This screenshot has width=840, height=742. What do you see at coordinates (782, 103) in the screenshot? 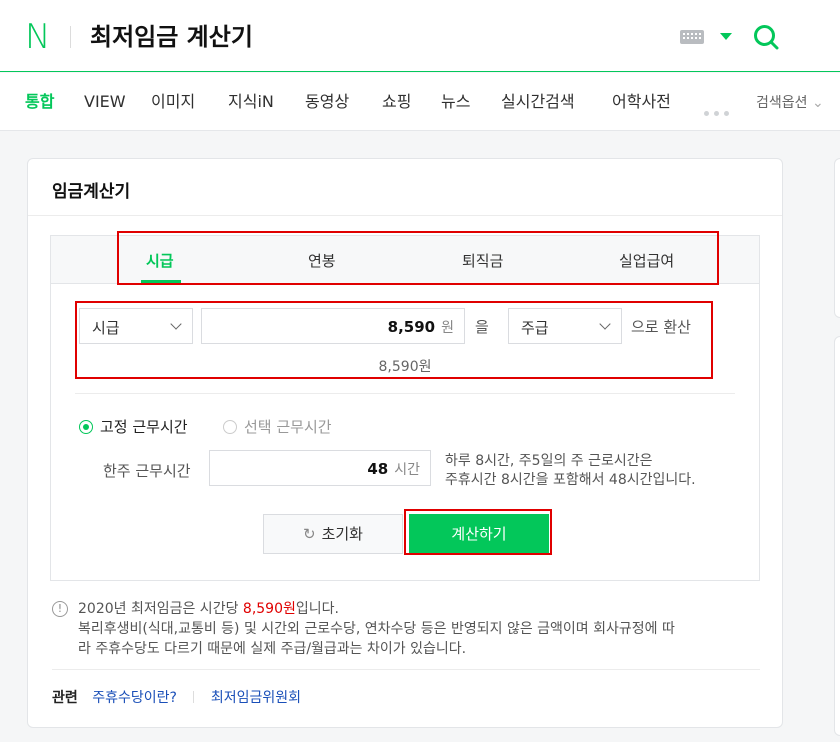
I see `search-option-label: 검색옵션` at bounding box center [782, 103].